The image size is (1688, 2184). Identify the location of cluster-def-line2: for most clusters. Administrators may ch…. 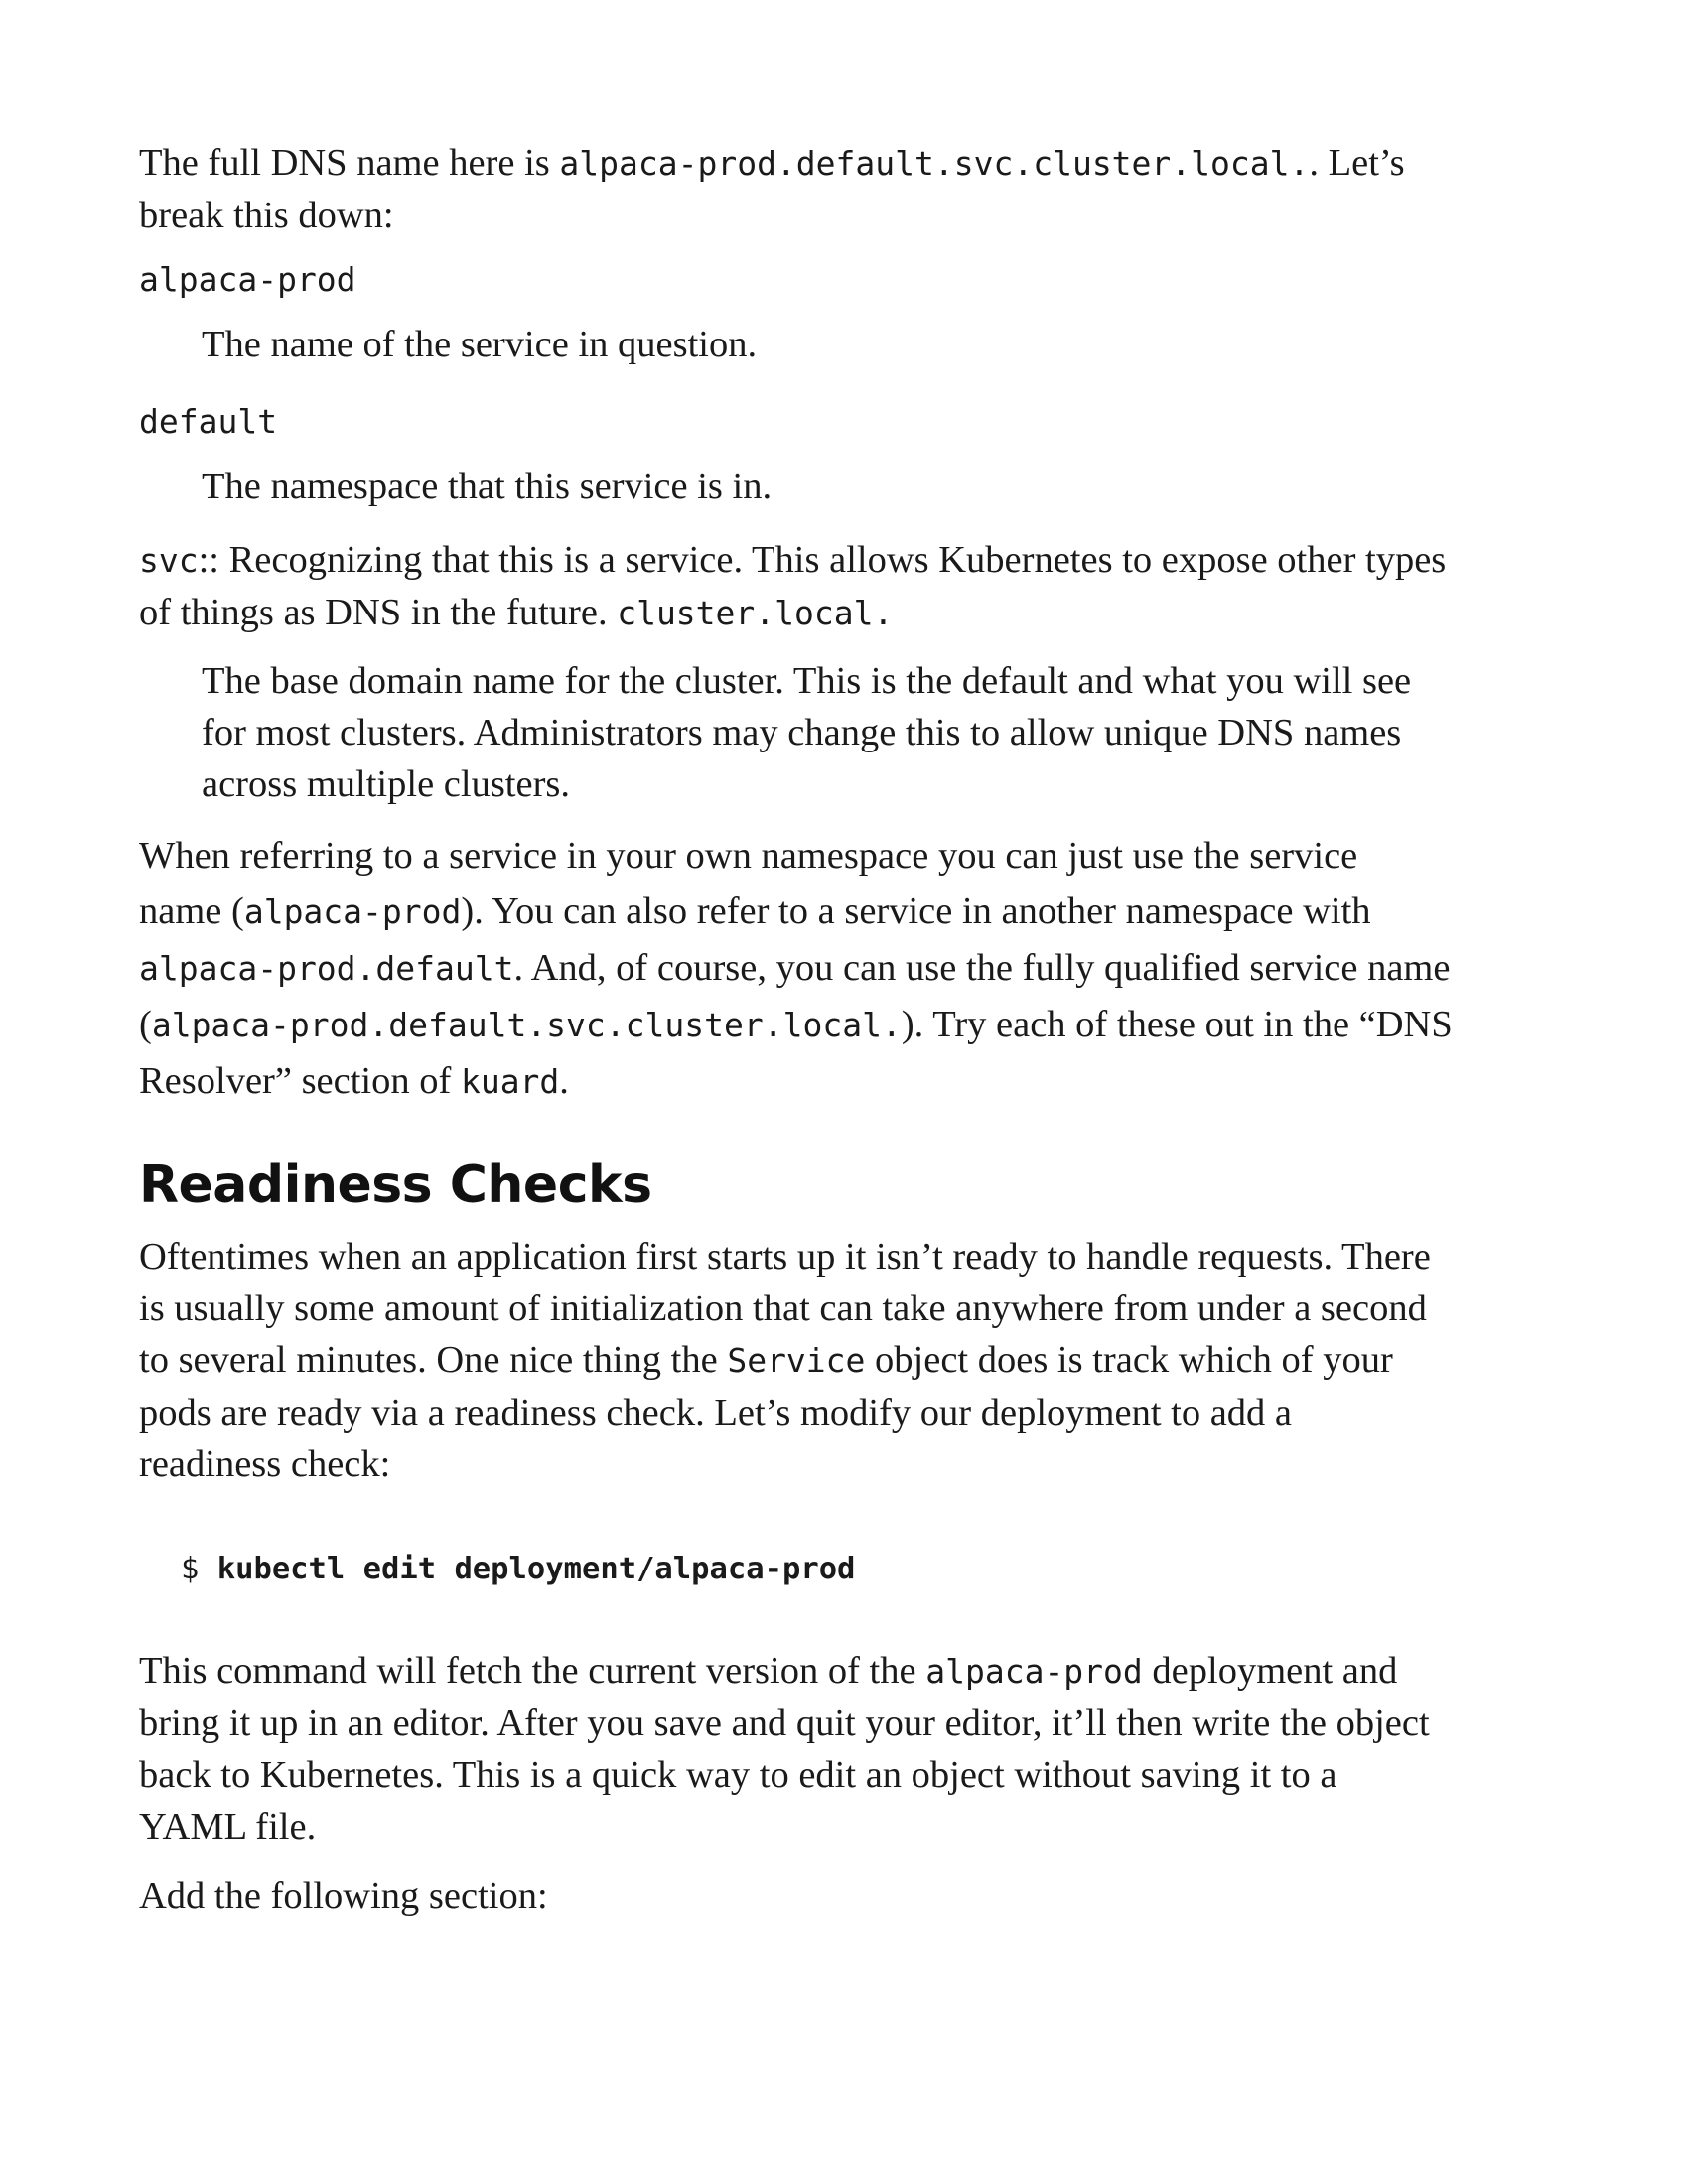
(802, 732).